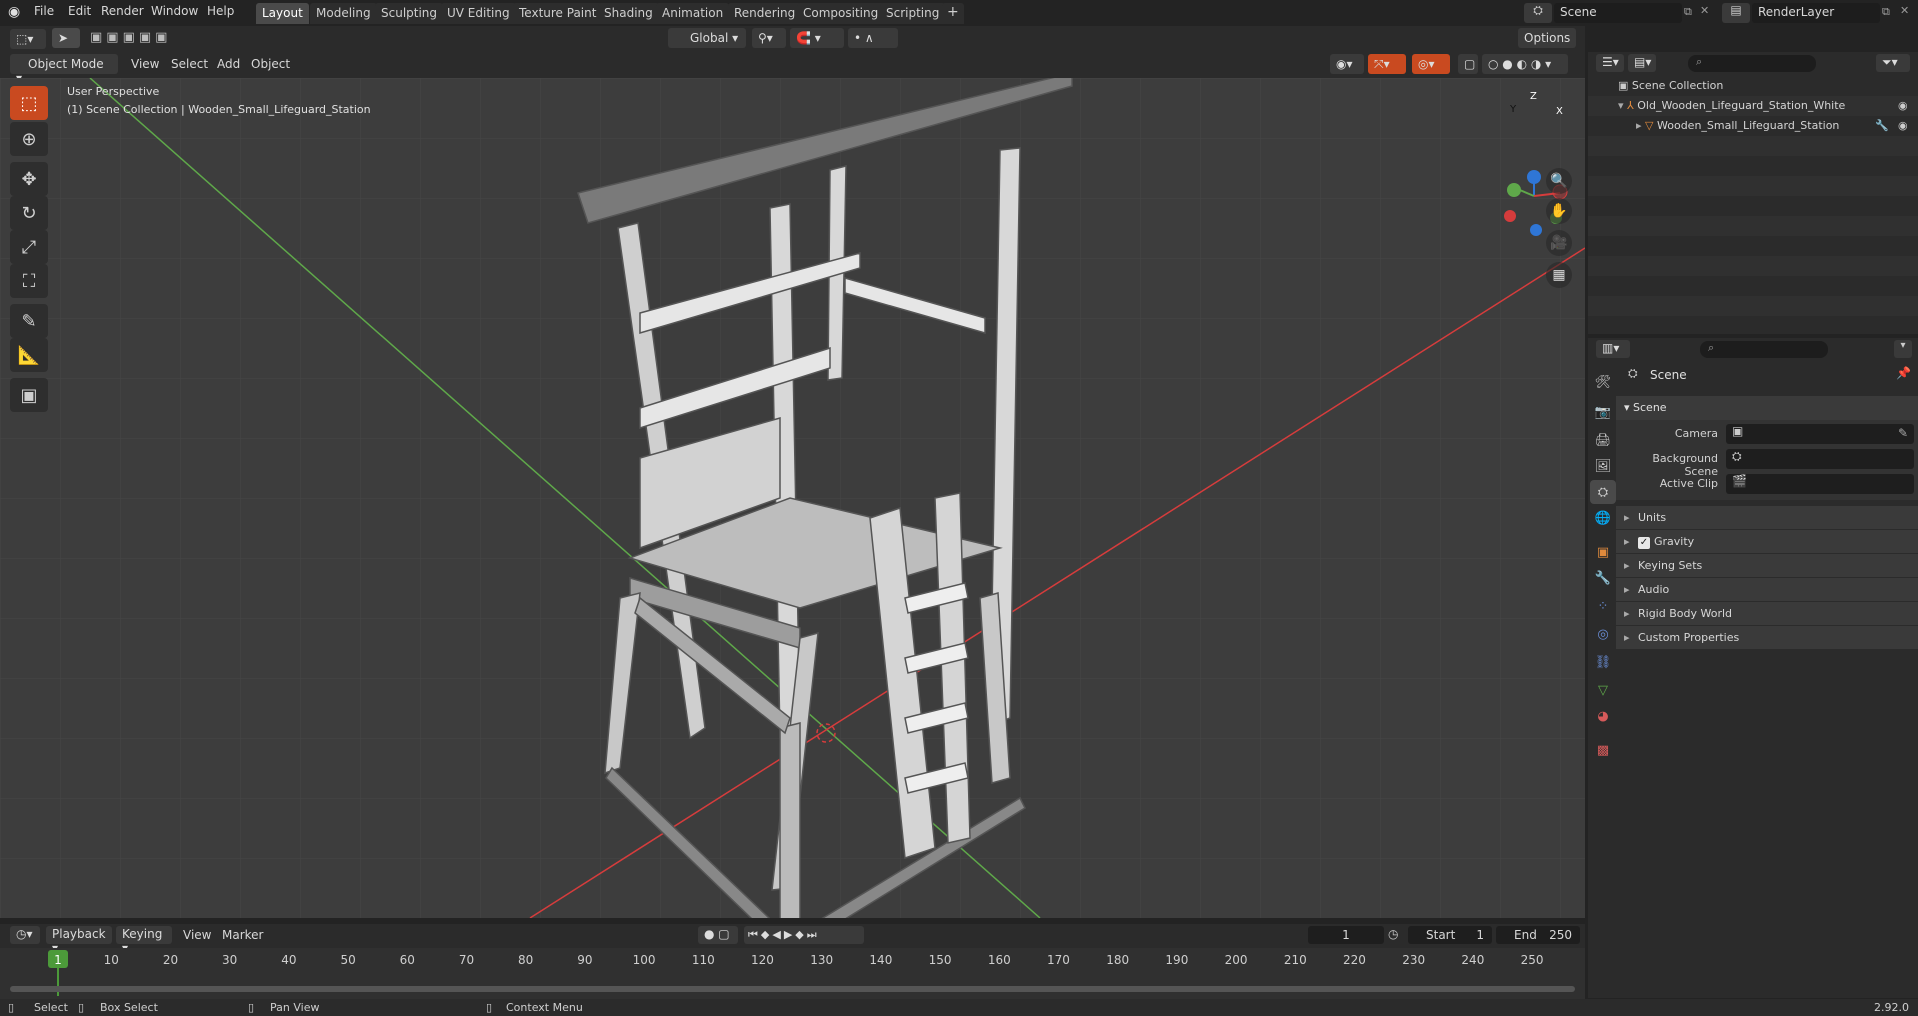 The image size is (1918, 1016). I want to click on menu-edit: Edit, so click(79, 11).